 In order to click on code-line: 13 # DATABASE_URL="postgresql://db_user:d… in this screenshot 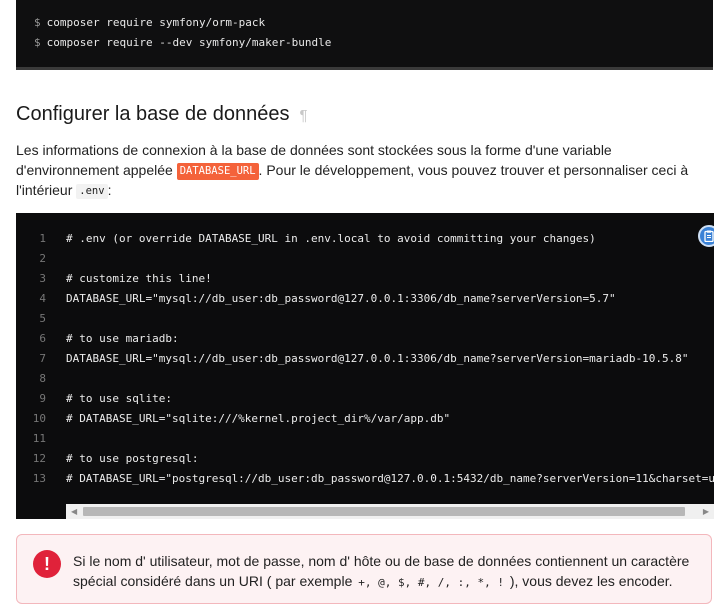, I will do `click(365, 479)`.